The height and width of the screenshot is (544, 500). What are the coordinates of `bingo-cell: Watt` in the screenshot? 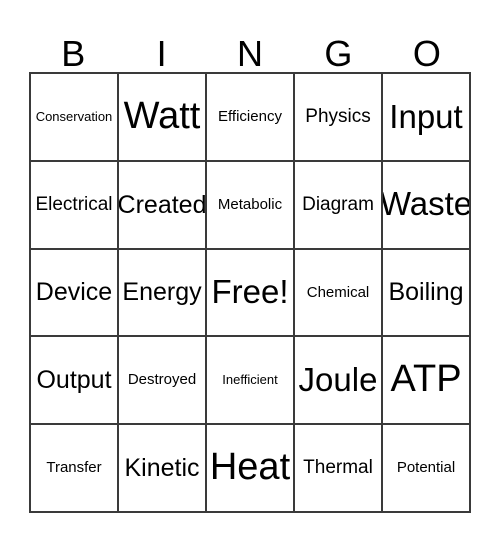 It's located at (163, 118).